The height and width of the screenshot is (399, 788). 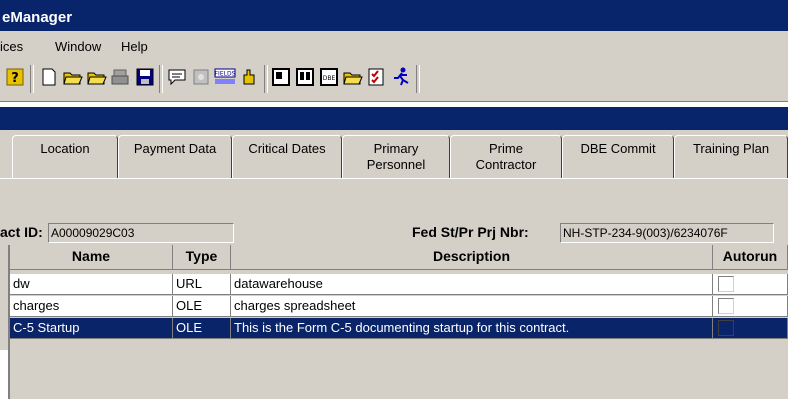 What do you see at coordinates (281, 77) in the screenshot?
I see `report-icon` at bounding box center [281, 77].